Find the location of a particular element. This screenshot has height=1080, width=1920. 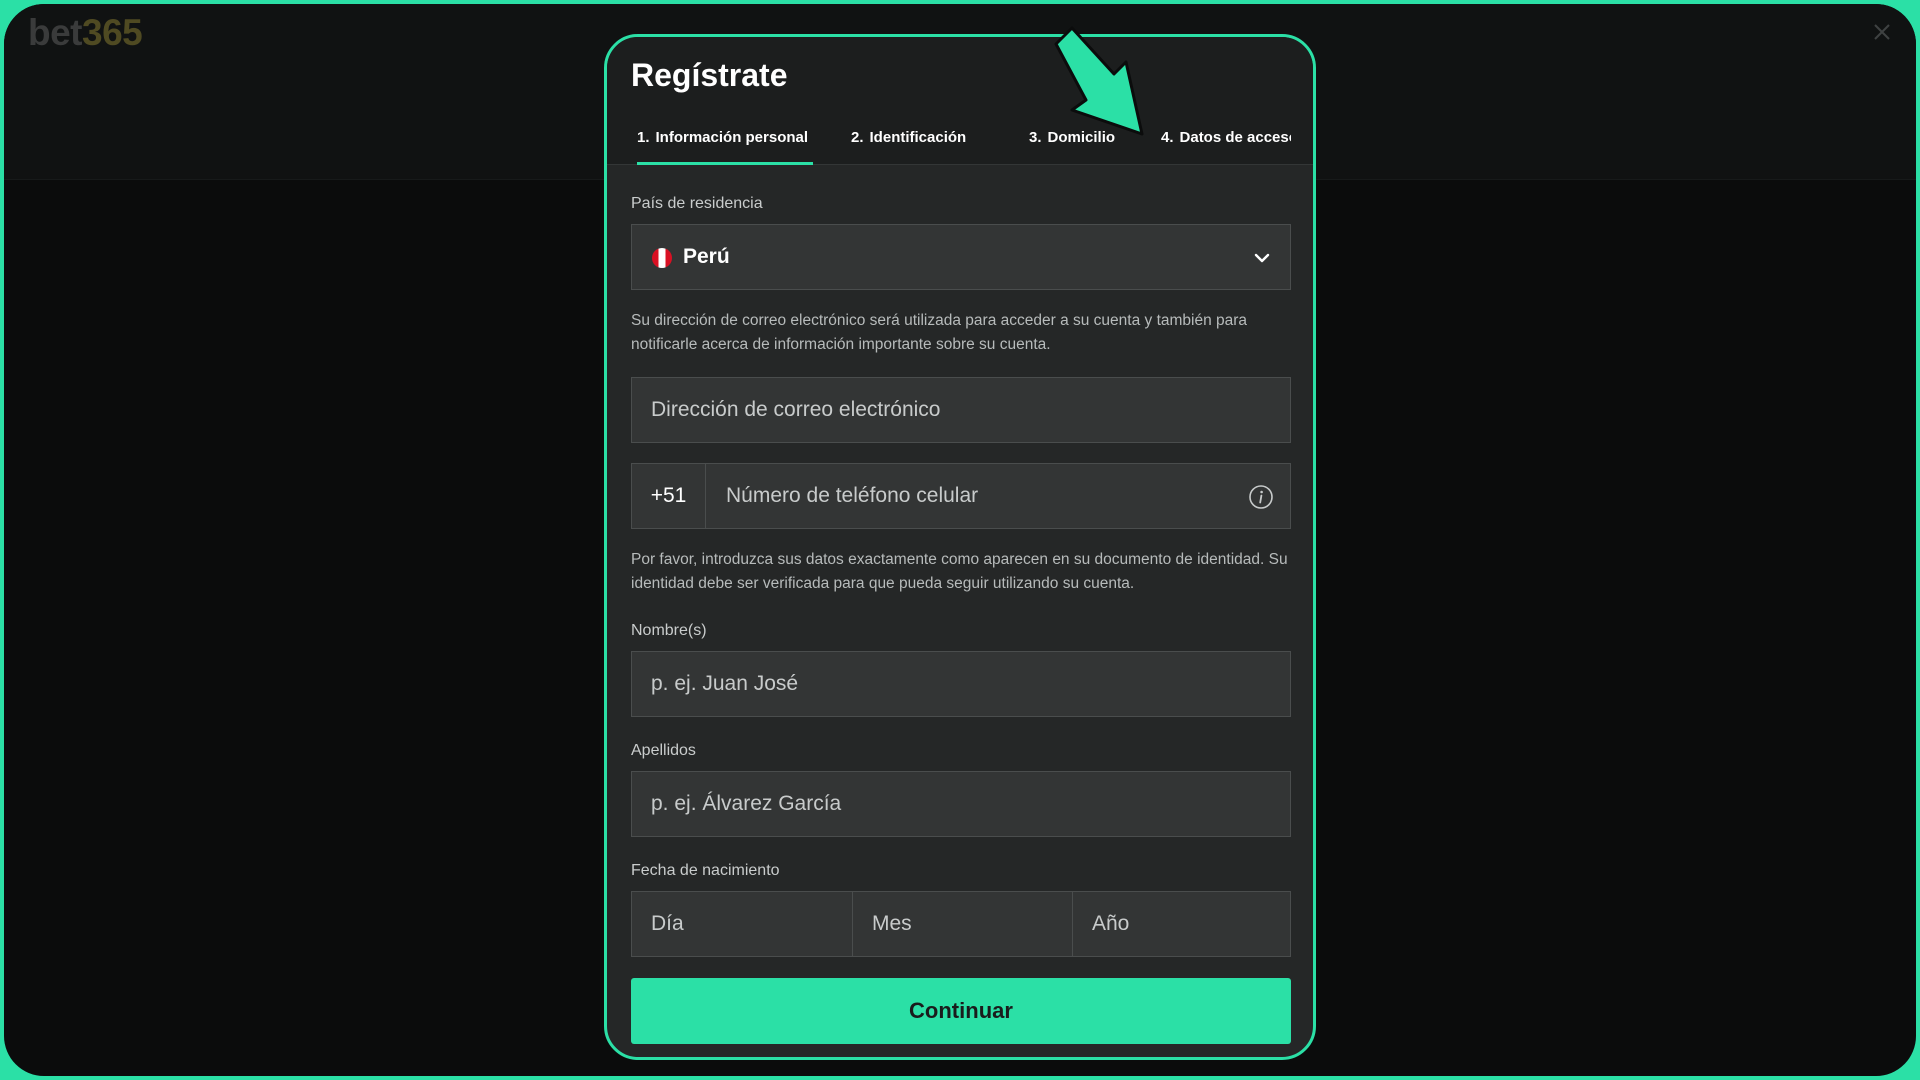

tab-number: 4. is located at coordinates (1167, 137).